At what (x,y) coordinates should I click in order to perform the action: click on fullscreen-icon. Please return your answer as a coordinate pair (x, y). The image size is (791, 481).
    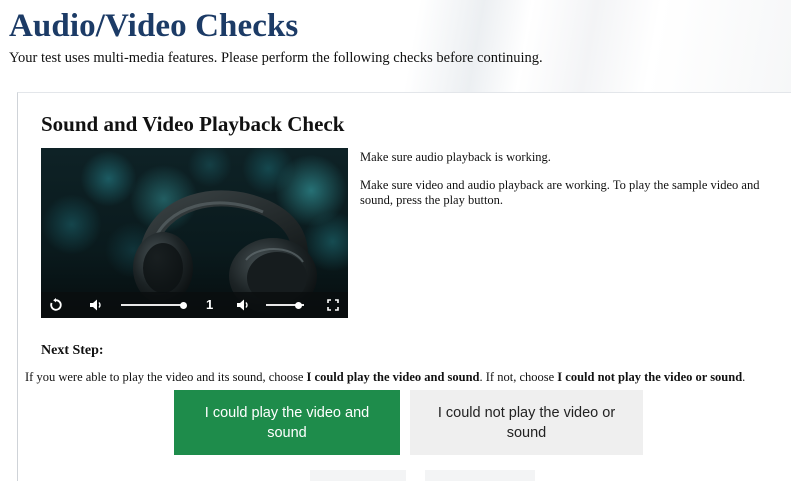
    Looking at the image, I should click on (333, 305).